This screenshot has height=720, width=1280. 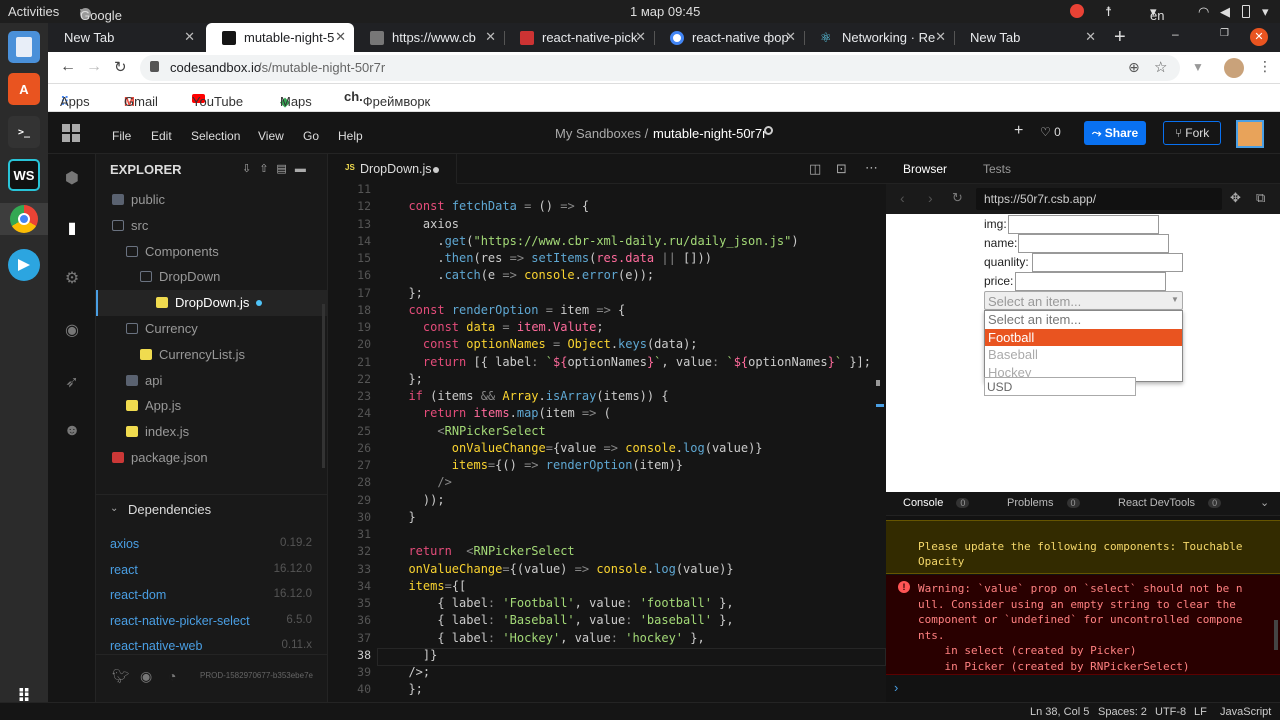 What do you see at coordinates (33, 11) in the screenshot?
I see `activities-button: Activities` at bounding box center [33, 11].